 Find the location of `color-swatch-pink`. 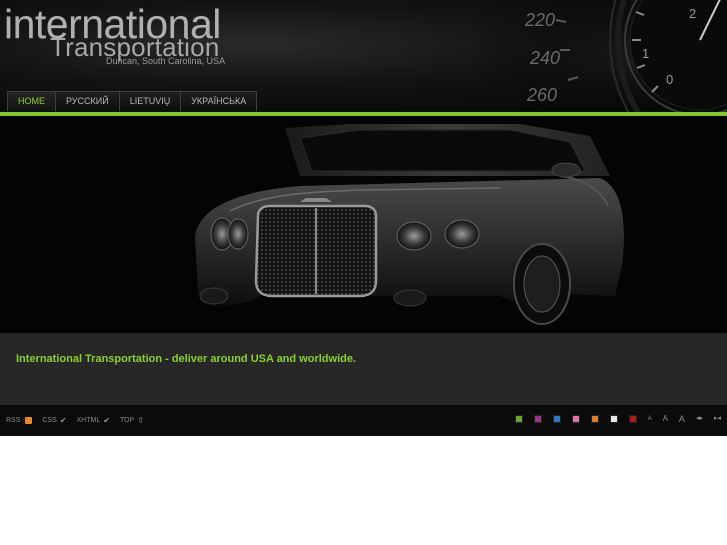

color-swatch-pink is located at coordinates (575, 419).